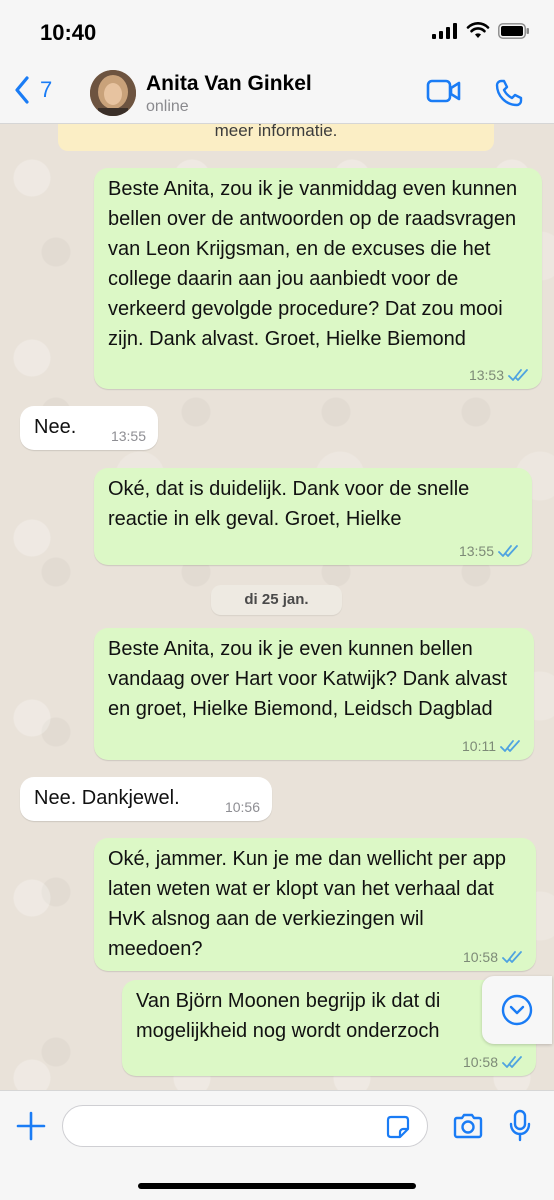  I want to click on phone-icon, so click(509, 93).